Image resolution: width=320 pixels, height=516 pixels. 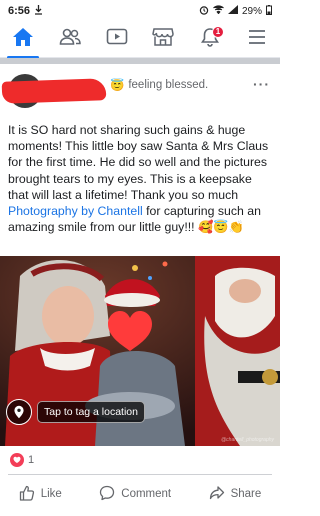 I want to click on notification-badge: 1, so click(x=217, y=31).